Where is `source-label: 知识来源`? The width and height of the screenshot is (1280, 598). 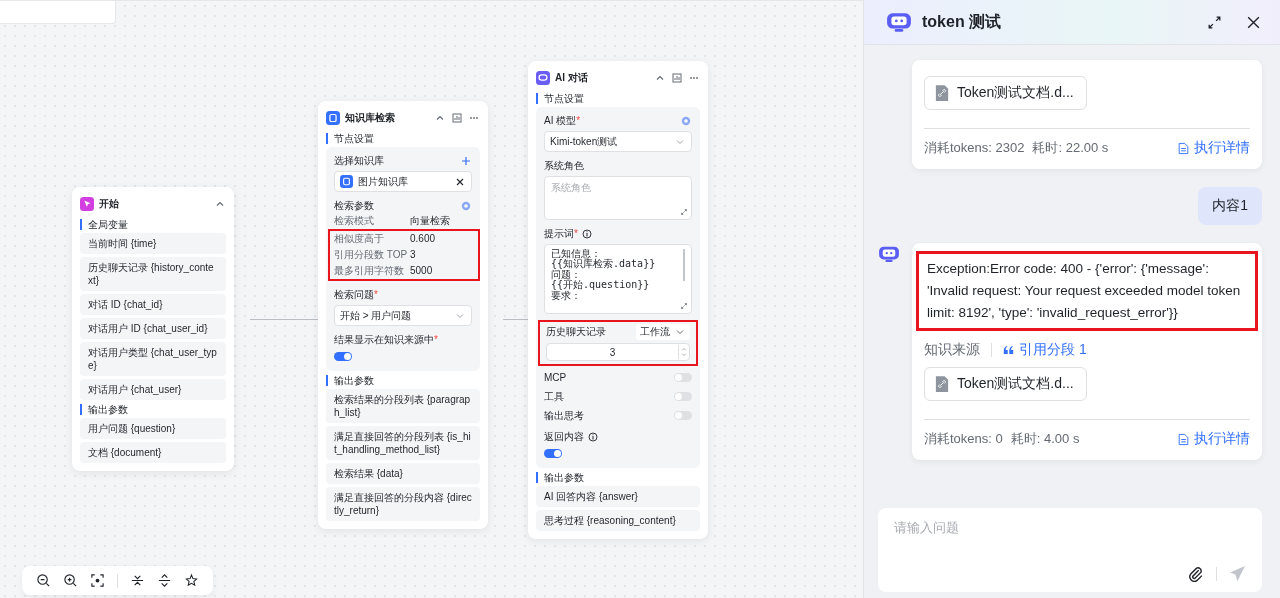
source-label: 知识来源 is located at coordinates (952, 350).